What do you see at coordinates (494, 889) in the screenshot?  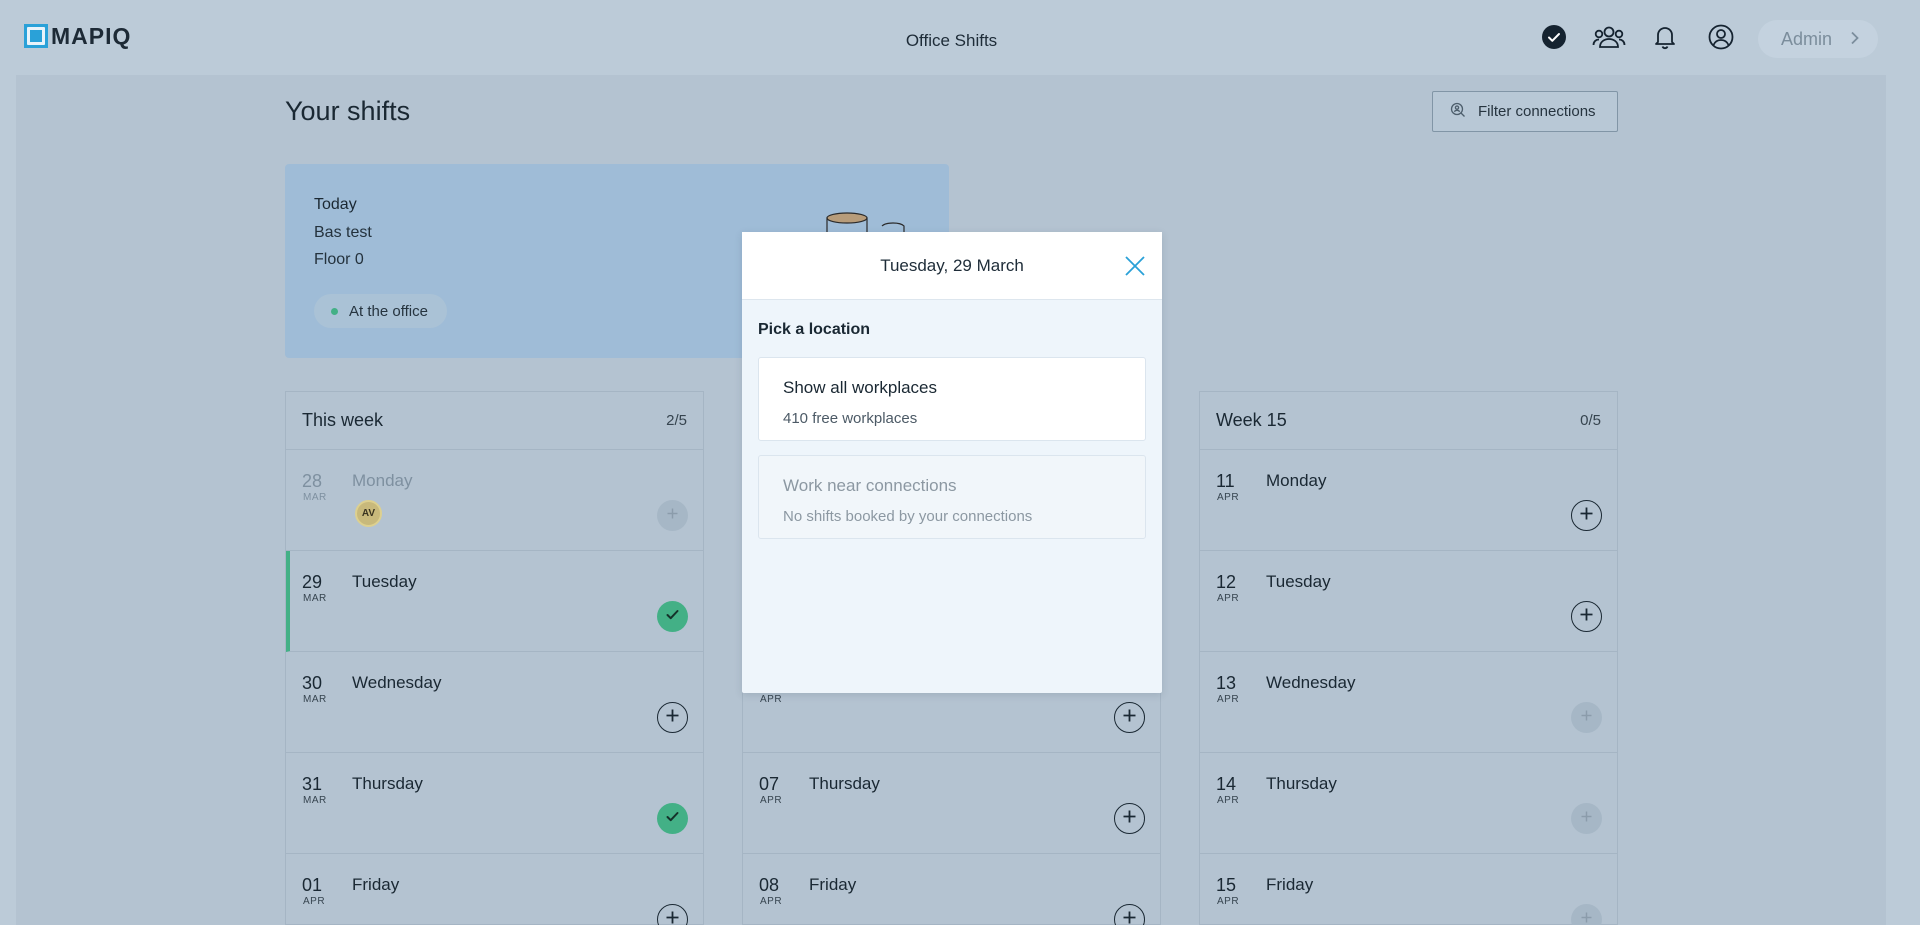 I see `day-row: 01 APR Friday` at bounding box center [494, 889].